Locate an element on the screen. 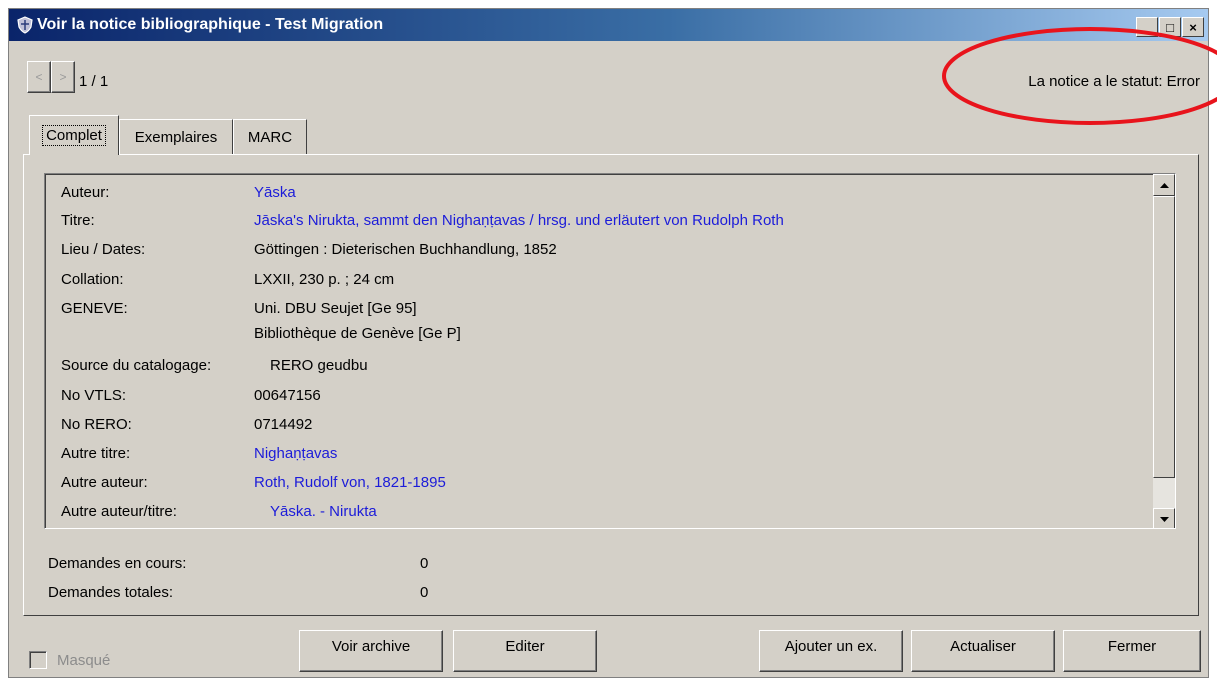  record-status: La notice a le statut: Error is located at coordinates (1114, 81).